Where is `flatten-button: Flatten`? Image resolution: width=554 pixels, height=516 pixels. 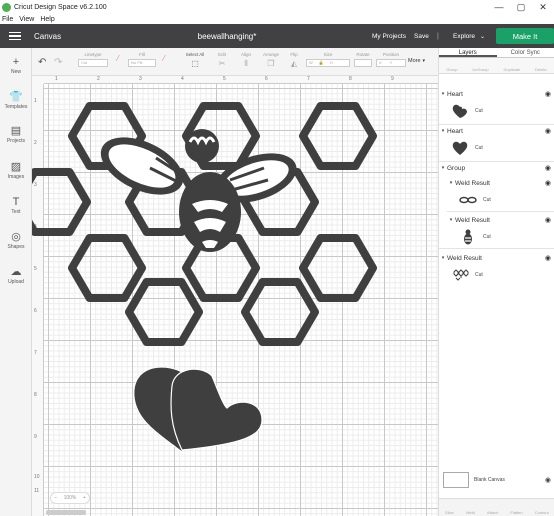
flatten-button: Flatten is located at coordinates (516, 512).